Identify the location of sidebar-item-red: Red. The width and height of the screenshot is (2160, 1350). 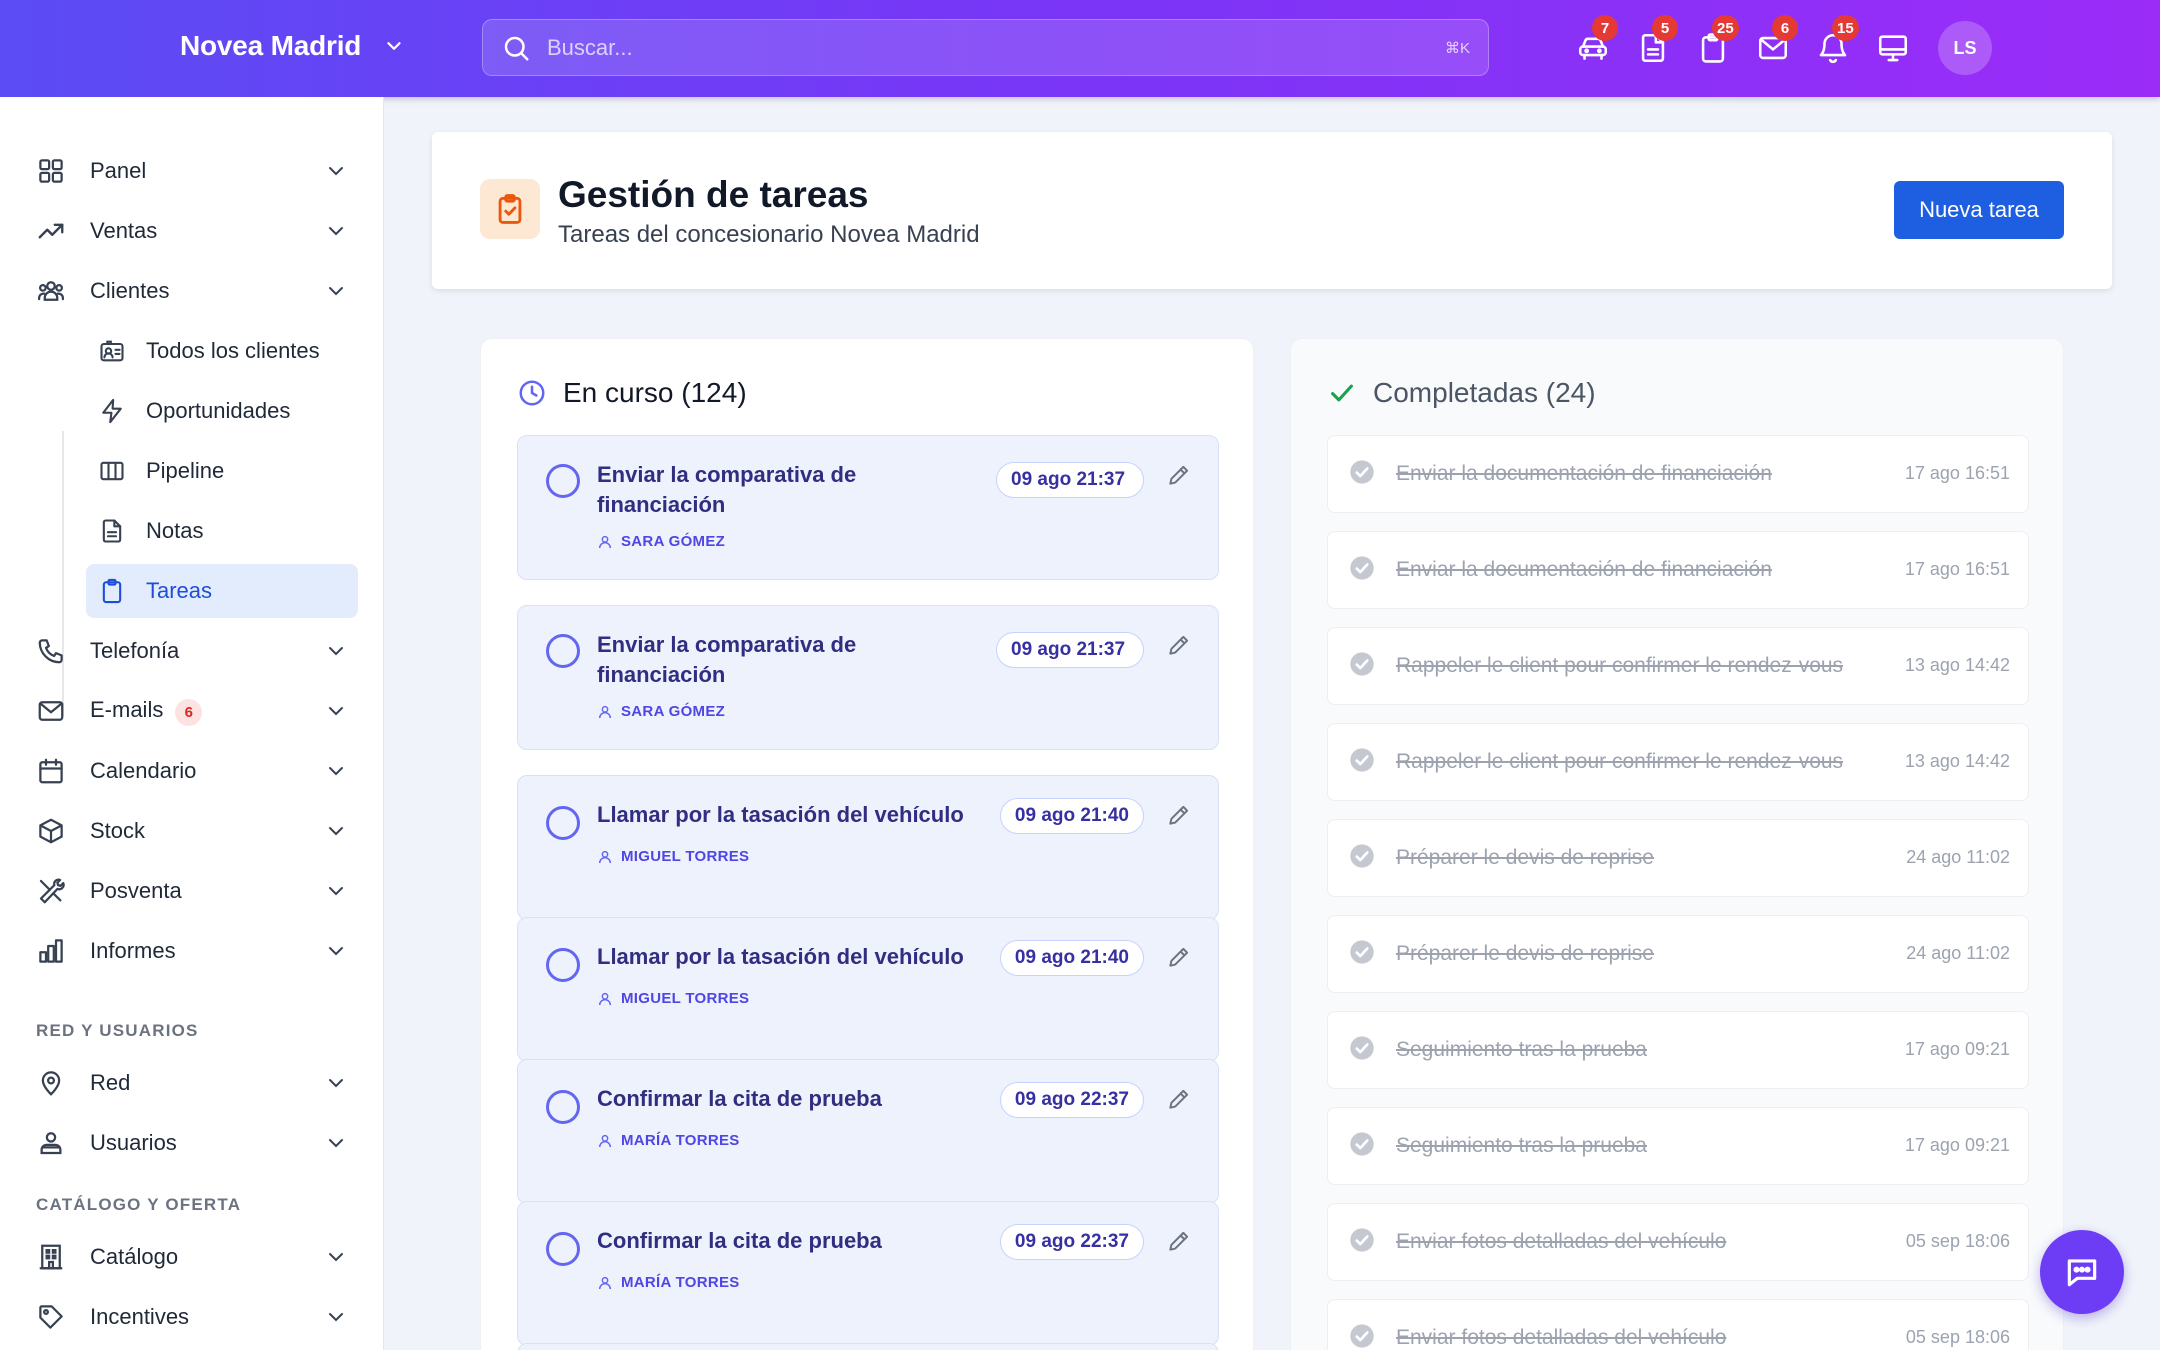
(197, 1083).